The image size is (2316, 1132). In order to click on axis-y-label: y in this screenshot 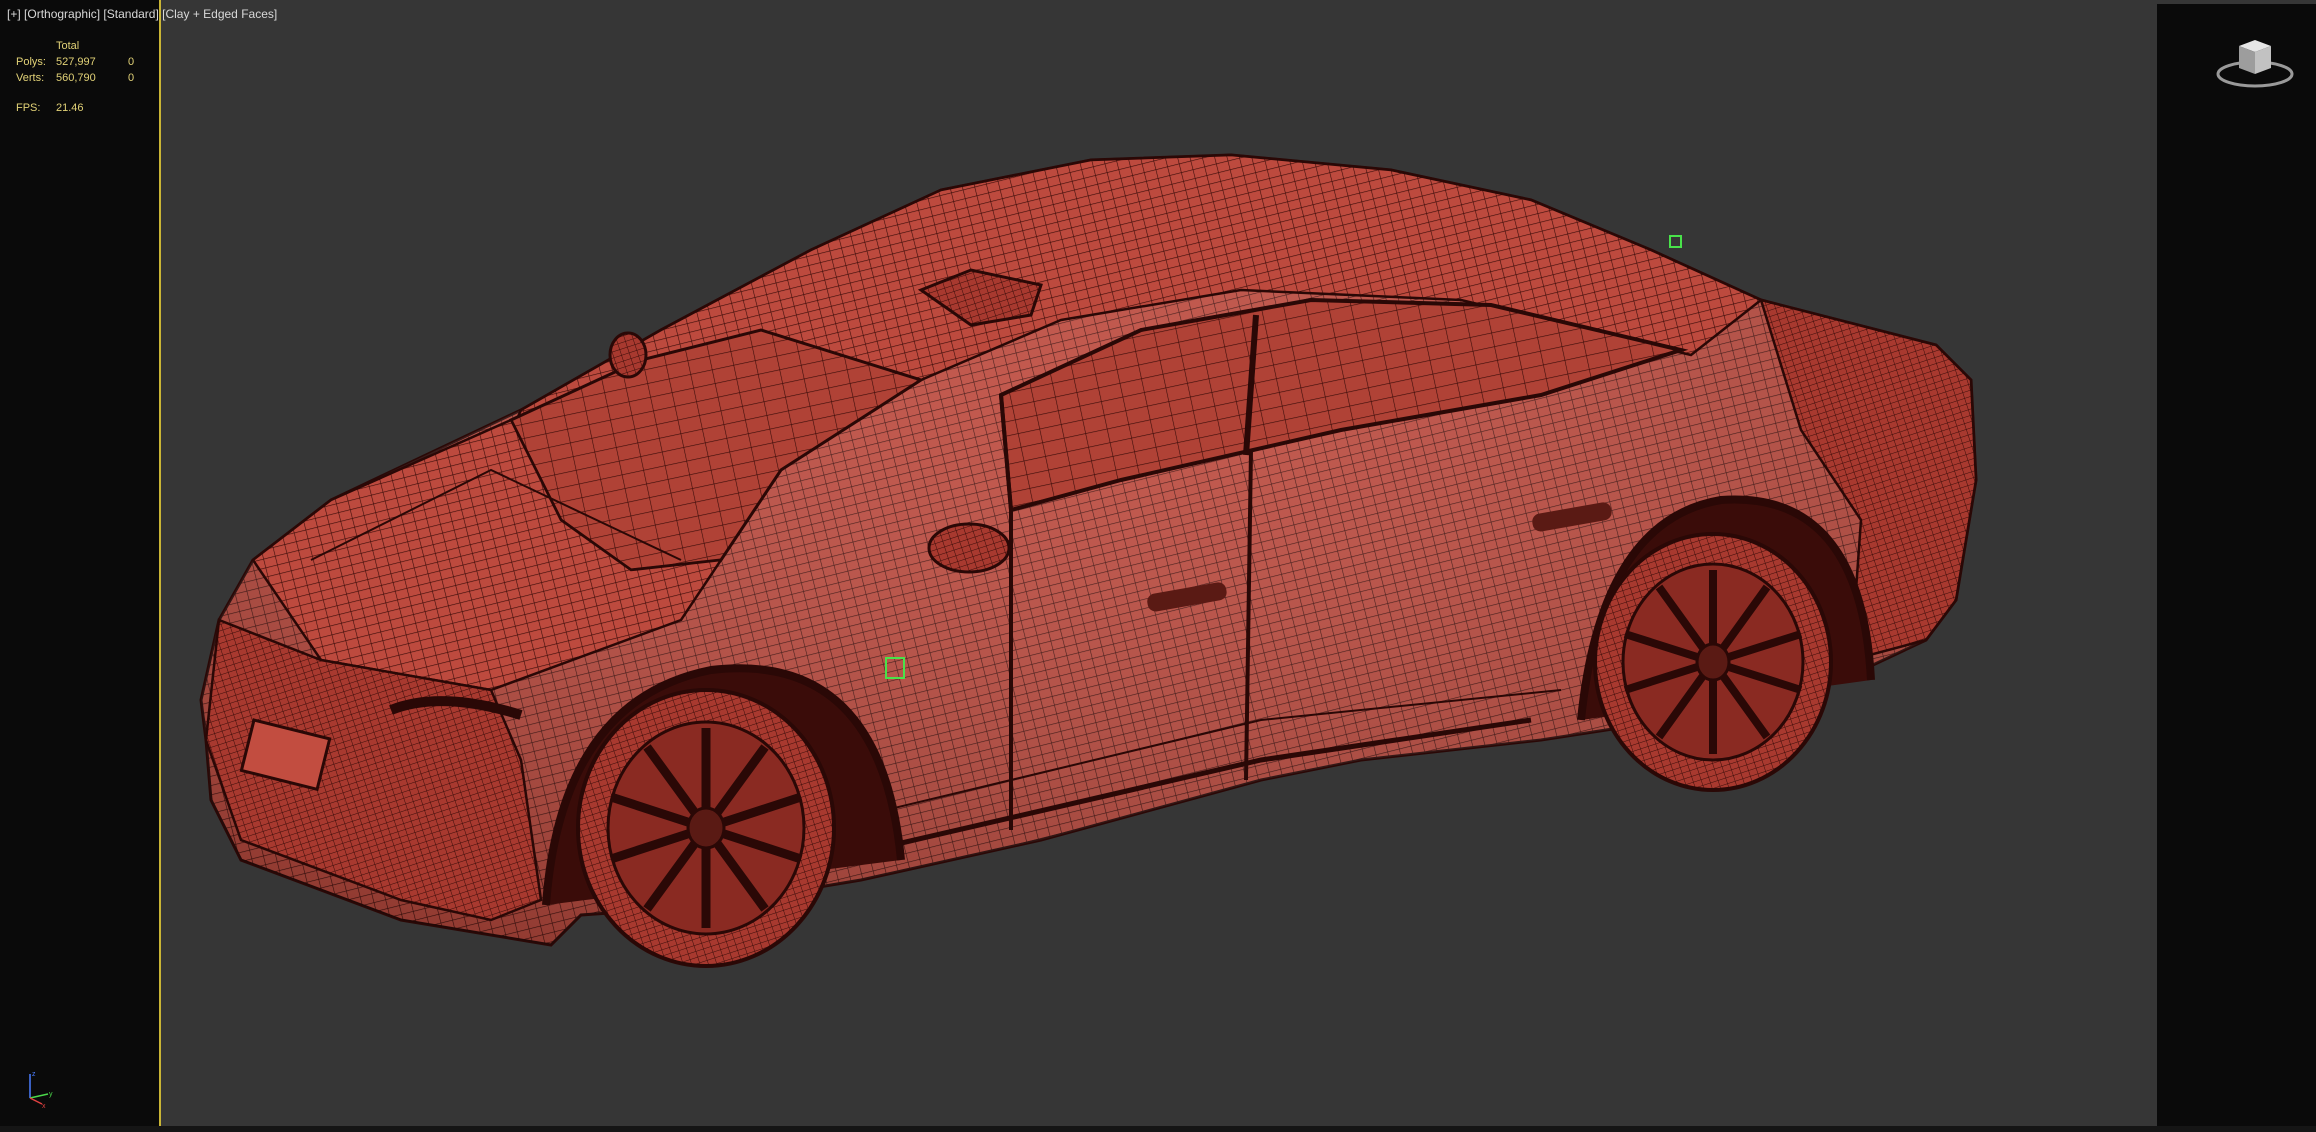, I will do `click(51, 1094)`.